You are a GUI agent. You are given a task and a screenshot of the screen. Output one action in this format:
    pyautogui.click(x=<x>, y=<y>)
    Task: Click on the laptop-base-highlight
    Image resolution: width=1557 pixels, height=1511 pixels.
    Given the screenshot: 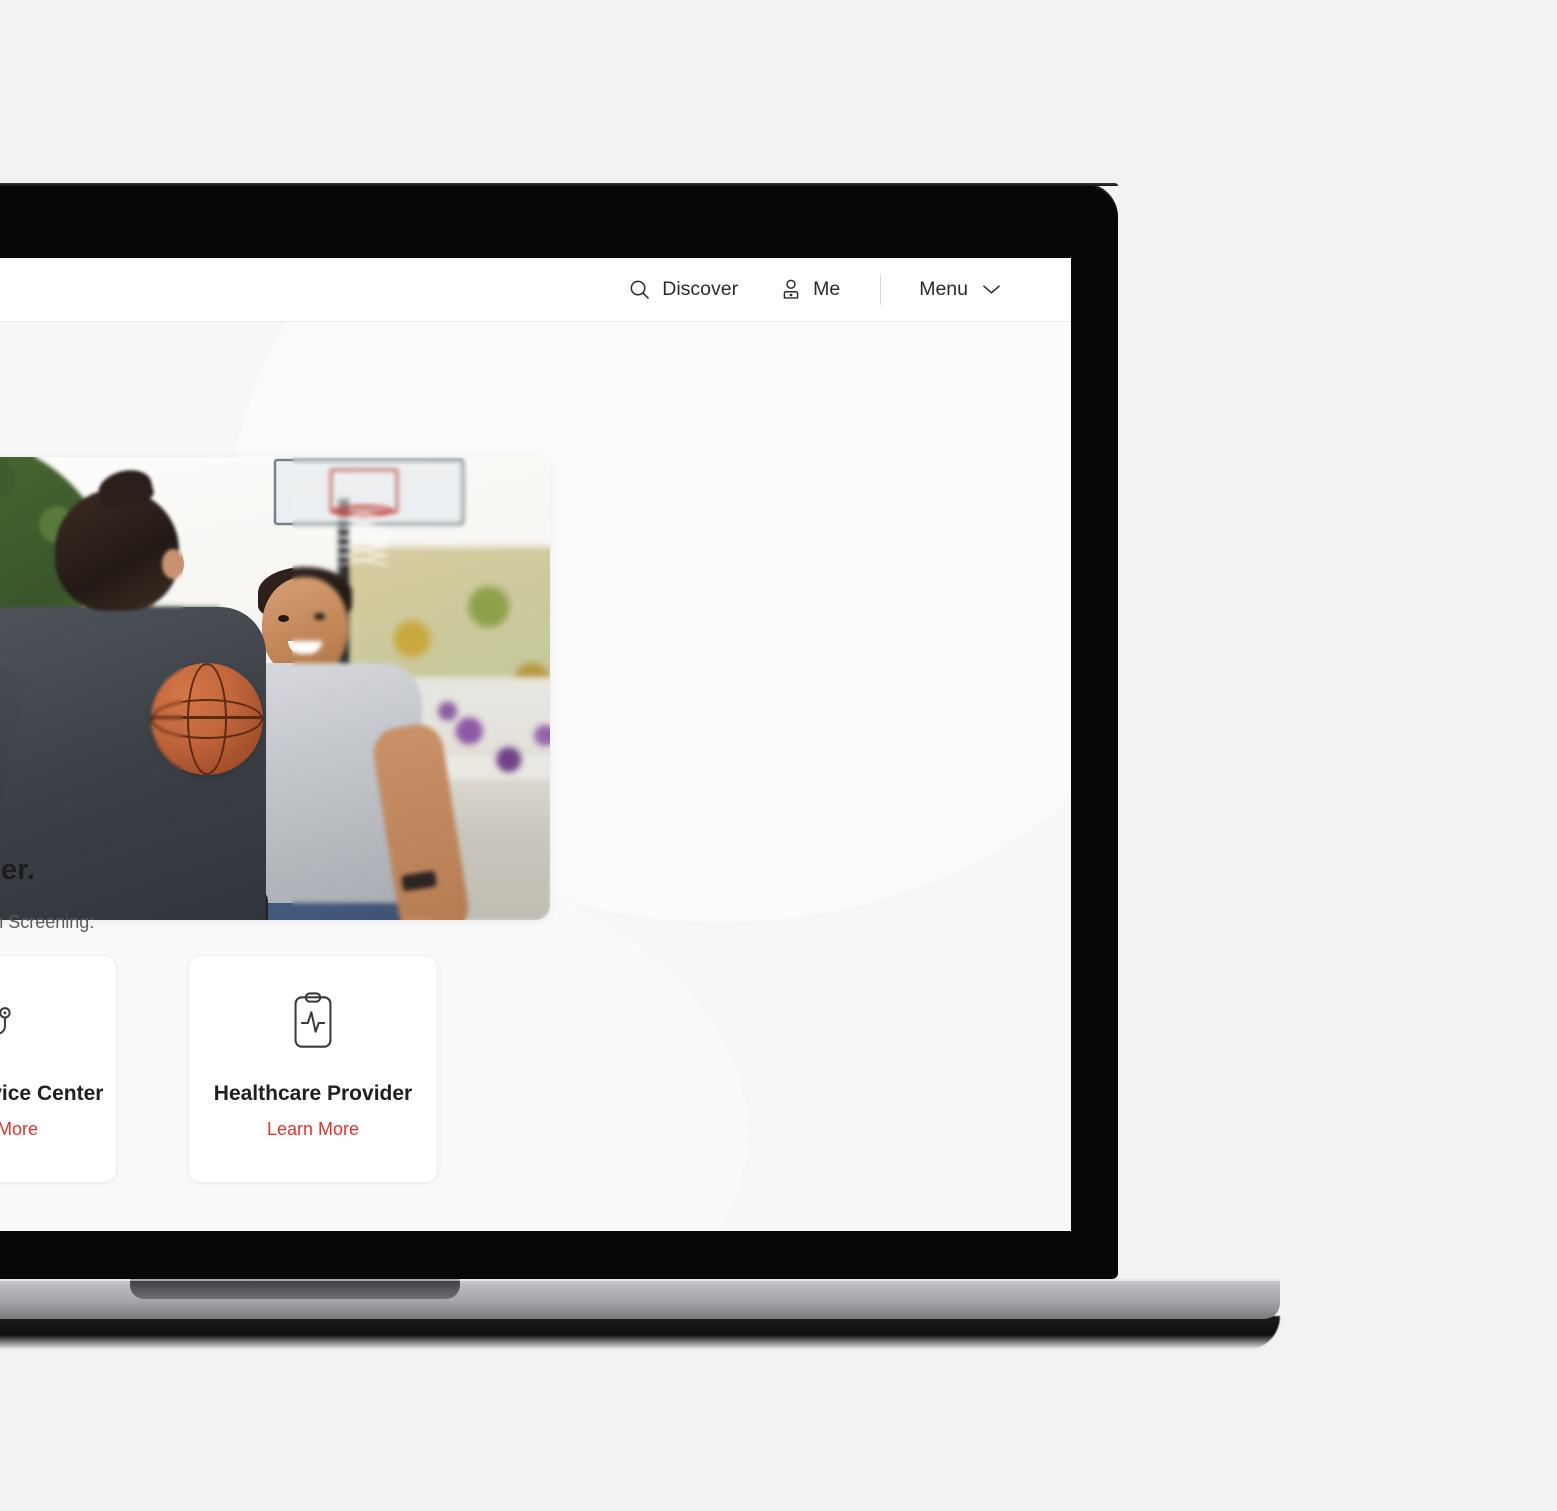 What is the action you would take?
    pyautogui.click(x=640, y=1280)
    